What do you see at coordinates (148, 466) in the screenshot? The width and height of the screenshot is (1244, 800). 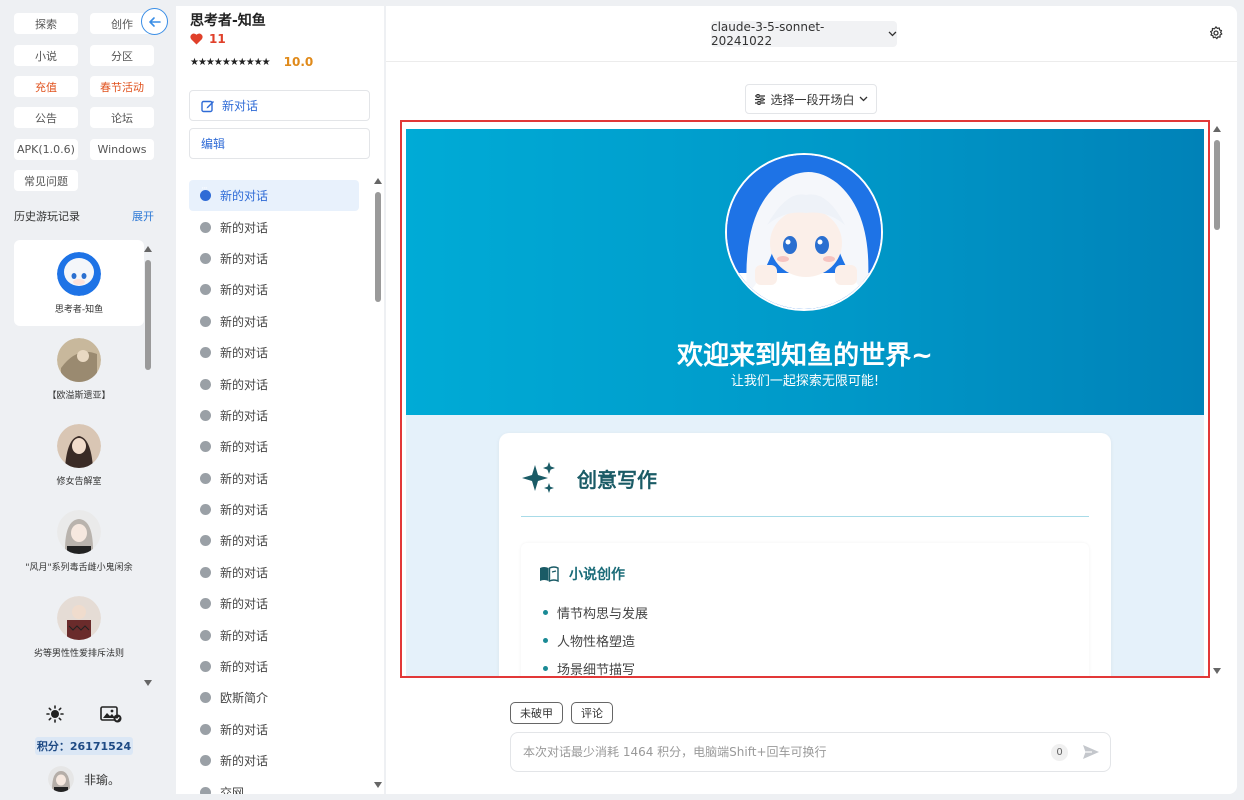 I see `history-scrollbar` at bounding box center [148, 466].